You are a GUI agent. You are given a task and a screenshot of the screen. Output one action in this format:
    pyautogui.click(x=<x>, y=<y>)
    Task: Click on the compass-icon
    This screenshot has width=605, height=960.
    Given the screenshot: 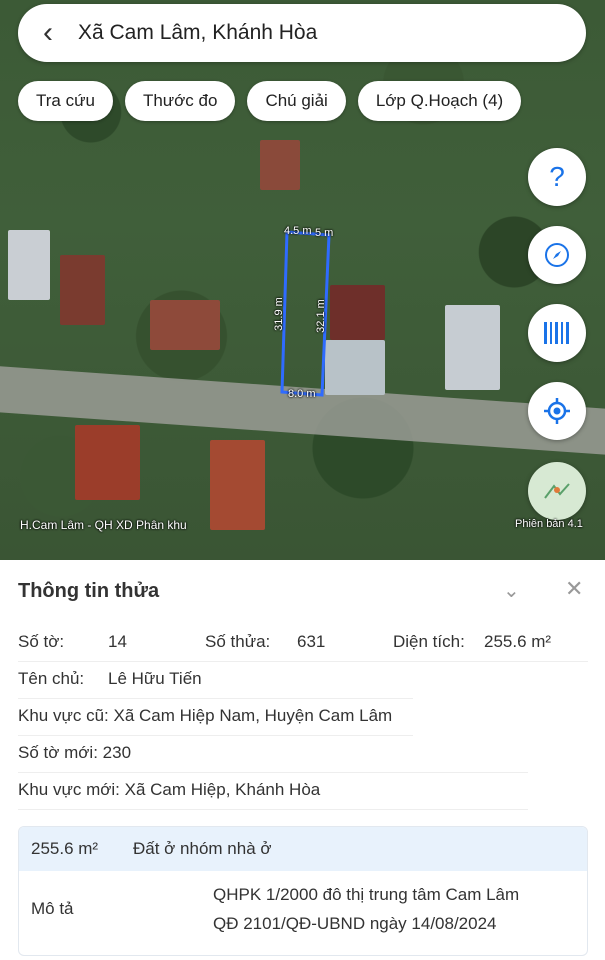 What is the action you would take?
    pyautogui.click(x=557, y=255)
    